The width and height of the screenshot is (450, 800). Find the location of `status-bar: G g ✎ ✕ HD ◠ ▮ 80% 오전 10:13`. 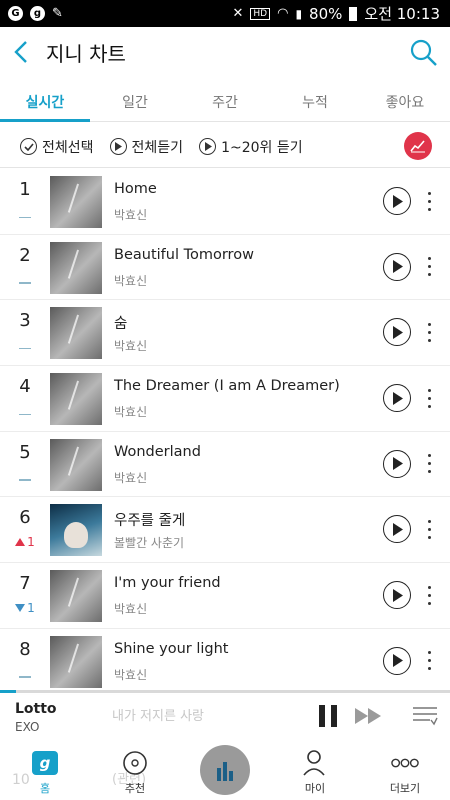

status-bar: G g ✎ ✕ HD ◠ ▮ 80% 오전 10:13 is located at coordinates (225, 13).